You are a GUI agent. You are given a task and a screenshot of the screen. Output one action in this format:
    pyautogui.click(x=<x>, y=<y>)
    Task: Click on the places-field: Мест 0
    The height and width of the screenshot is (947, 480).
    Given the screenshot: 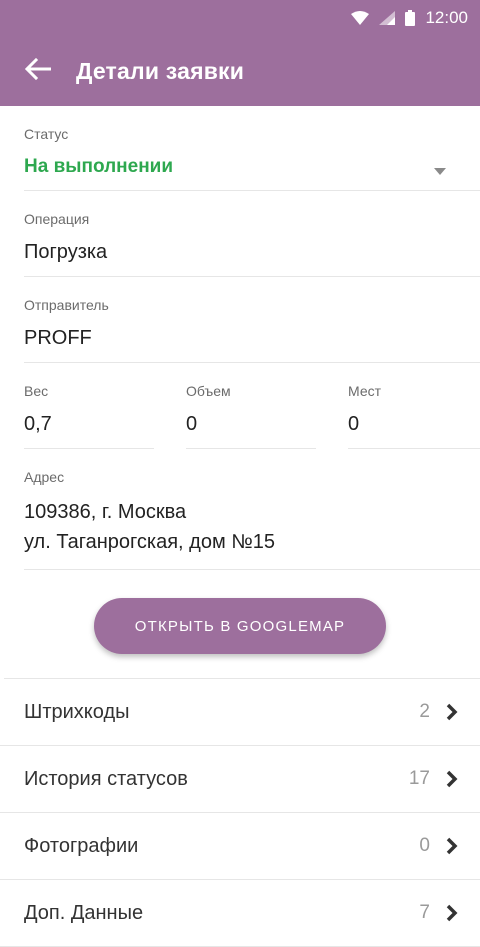 What is the action you would take?
    pyautogui.click(x=414, y=406)
    